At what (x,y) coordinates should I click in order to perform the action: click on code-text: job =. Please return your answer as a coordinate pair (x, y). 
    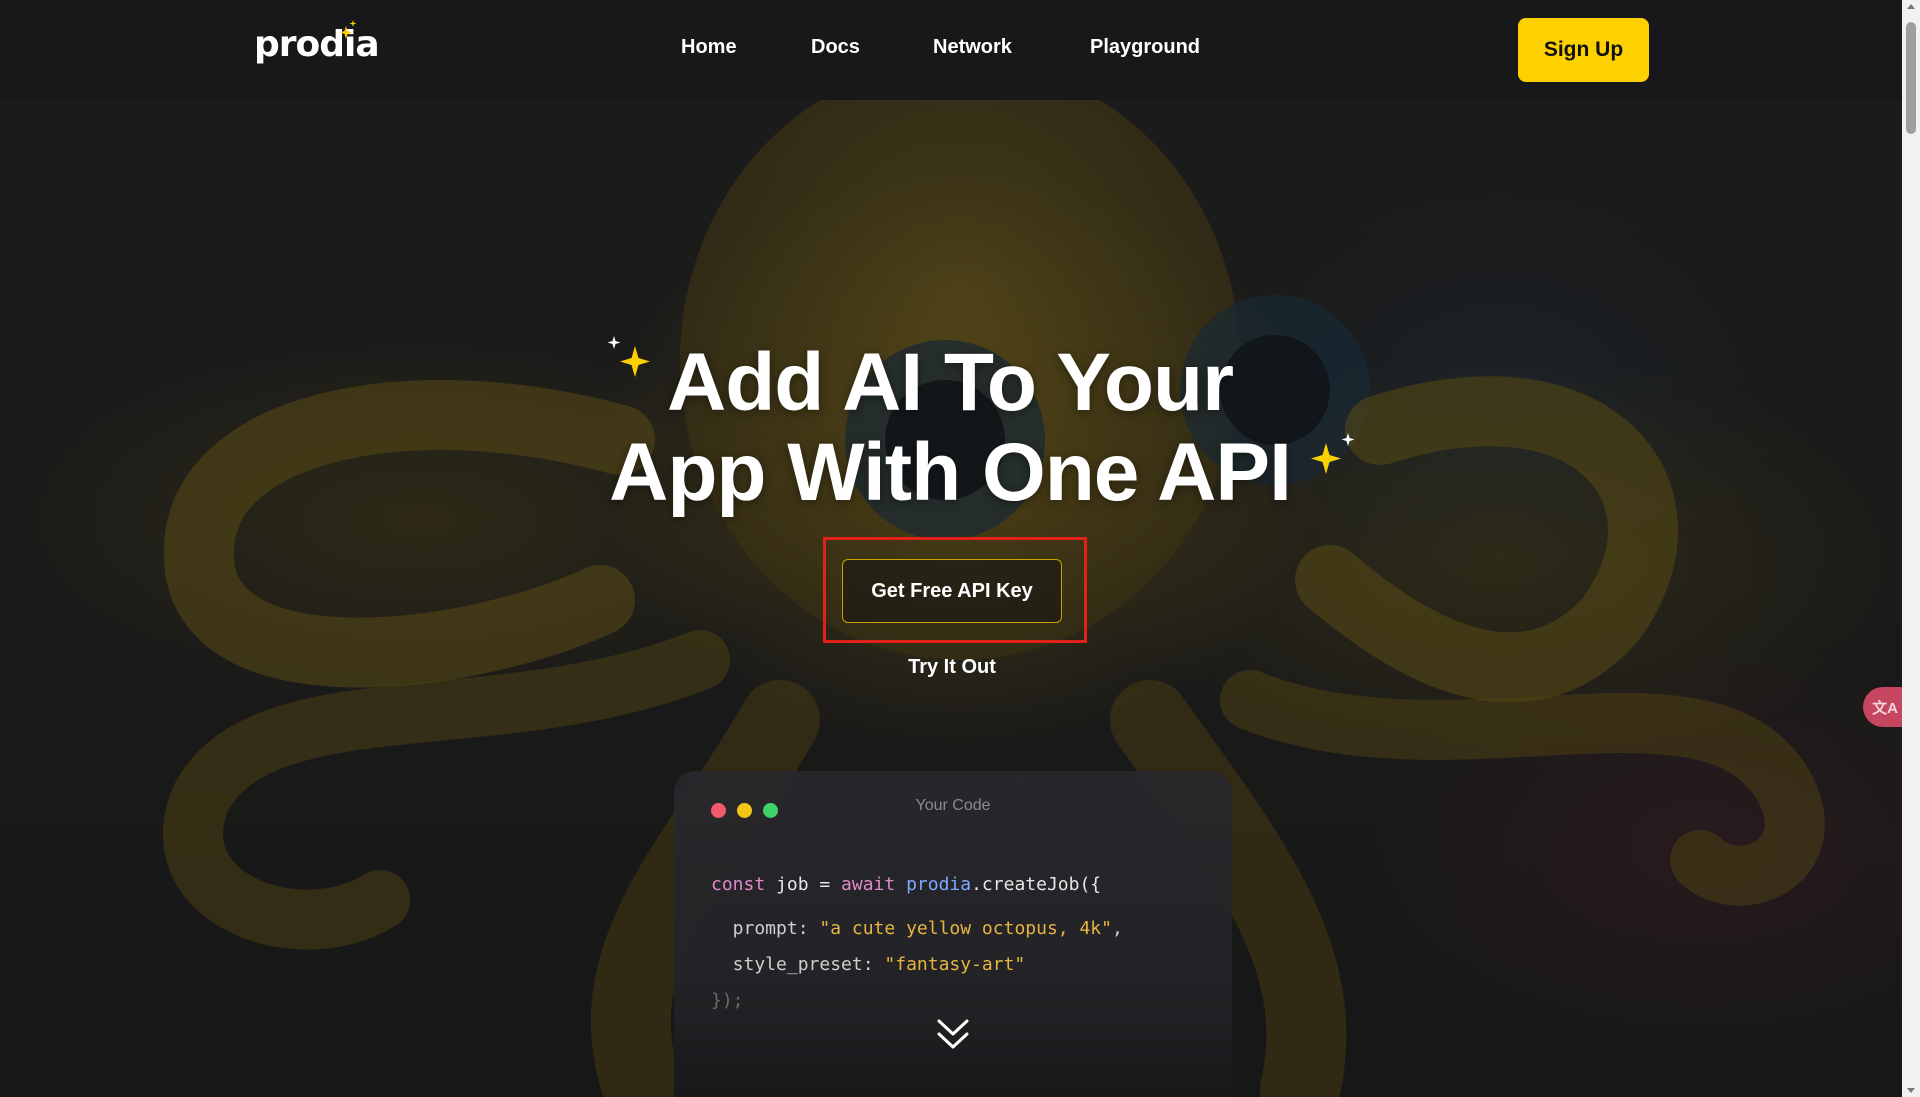
    Looking at the image, I should click on (803, 884).